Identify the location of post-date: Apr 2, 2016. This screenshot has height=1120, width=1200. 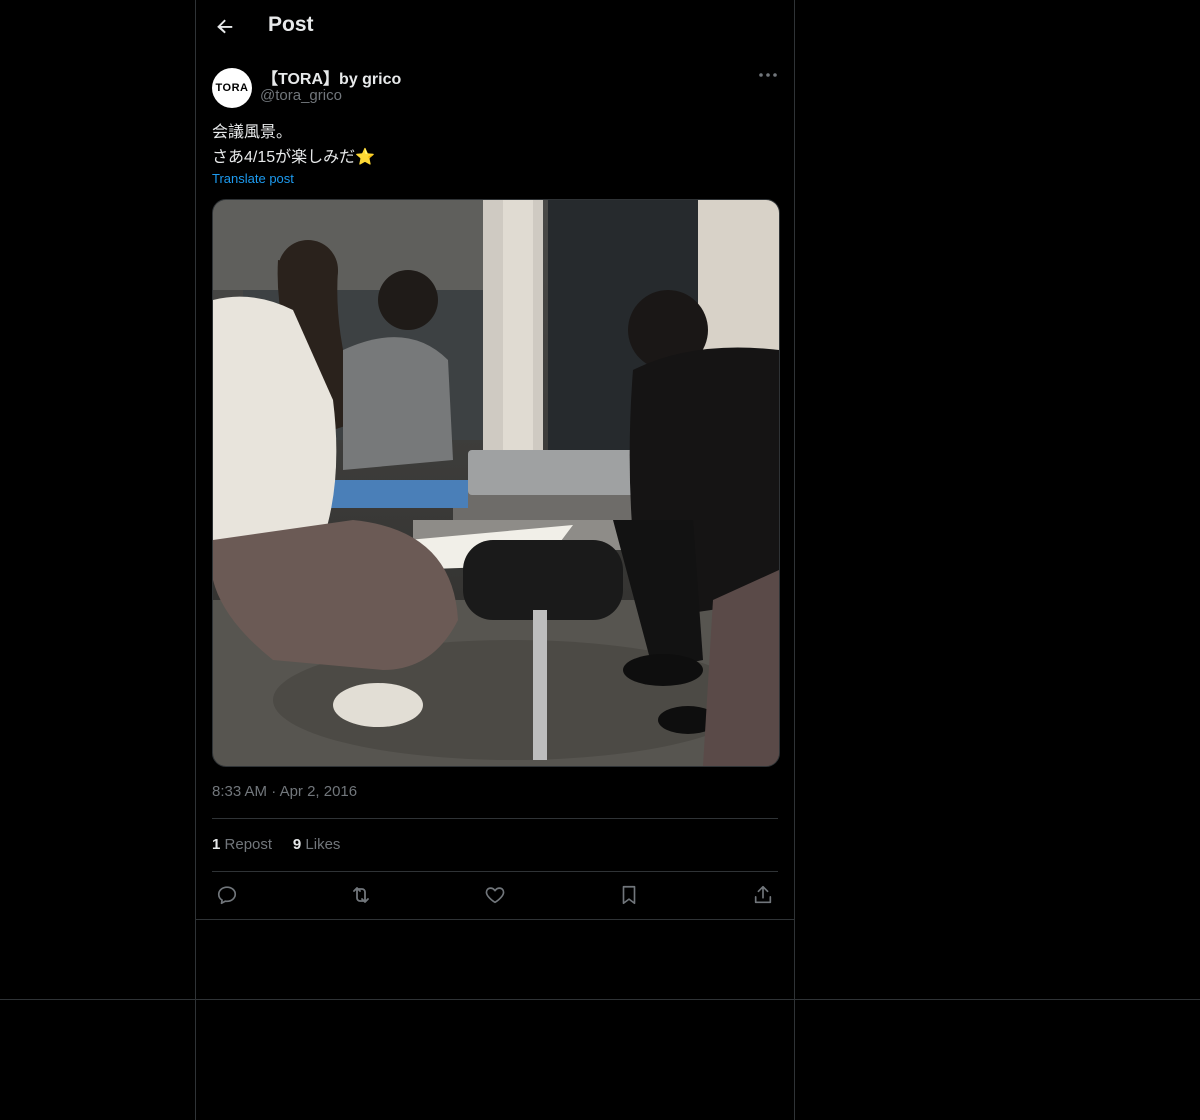
(318, 791).